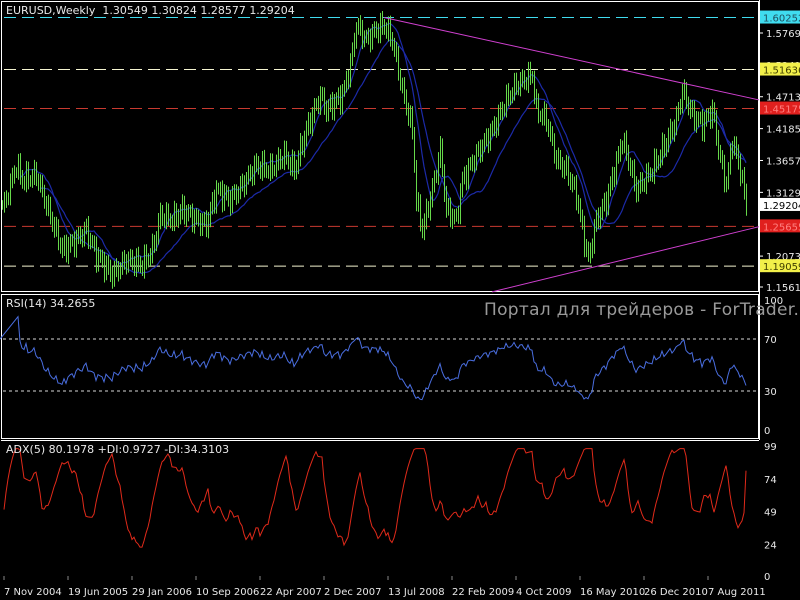  I want to click on date-tick-label: 4 Oct 2009, so click(543, 592).